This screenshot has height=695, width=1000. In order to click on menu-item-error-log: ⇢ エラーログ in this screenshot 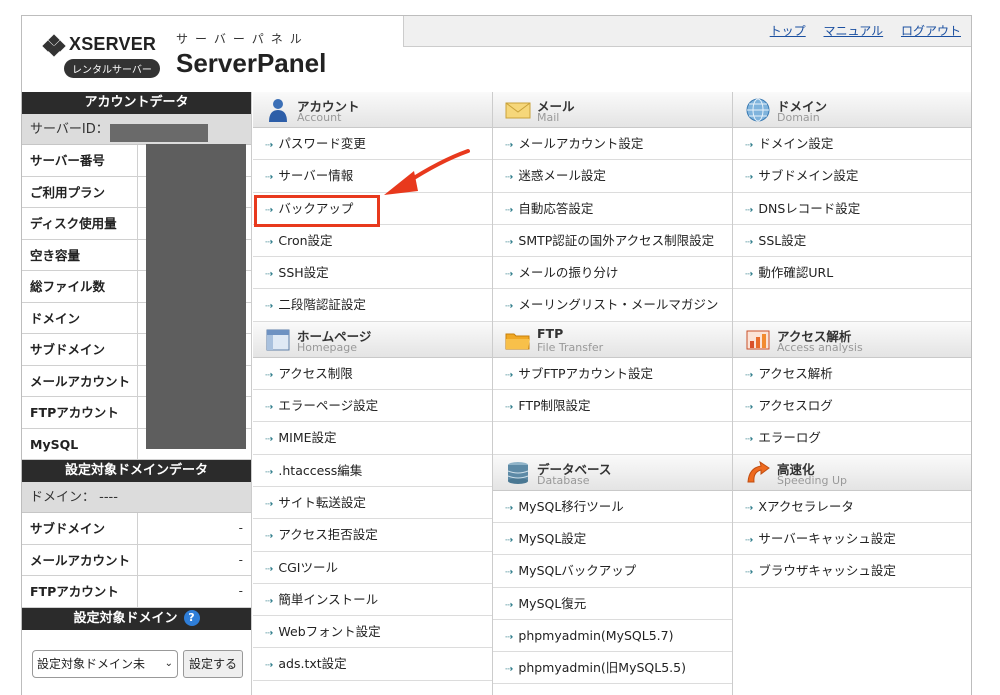, I will do `click(852, 438)`.